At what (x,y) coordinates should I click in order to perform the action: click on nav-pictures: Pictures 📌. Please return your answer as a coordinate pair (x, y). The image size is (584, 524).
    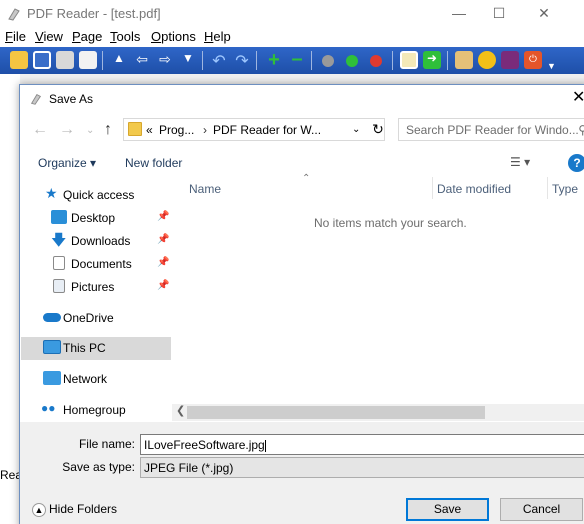
    Looking at the image, I should click on (96, 287).